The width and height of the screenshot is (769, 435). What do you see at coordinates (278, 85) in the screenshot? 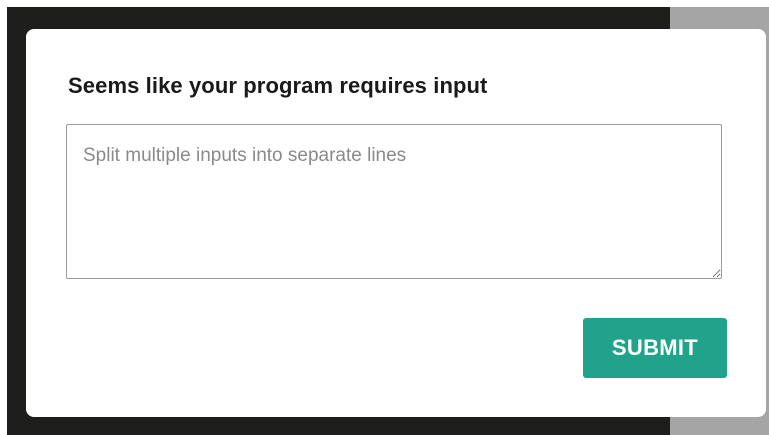
I see `dialog-title: Seems like your program requires input` at bounding box center [278, 85].